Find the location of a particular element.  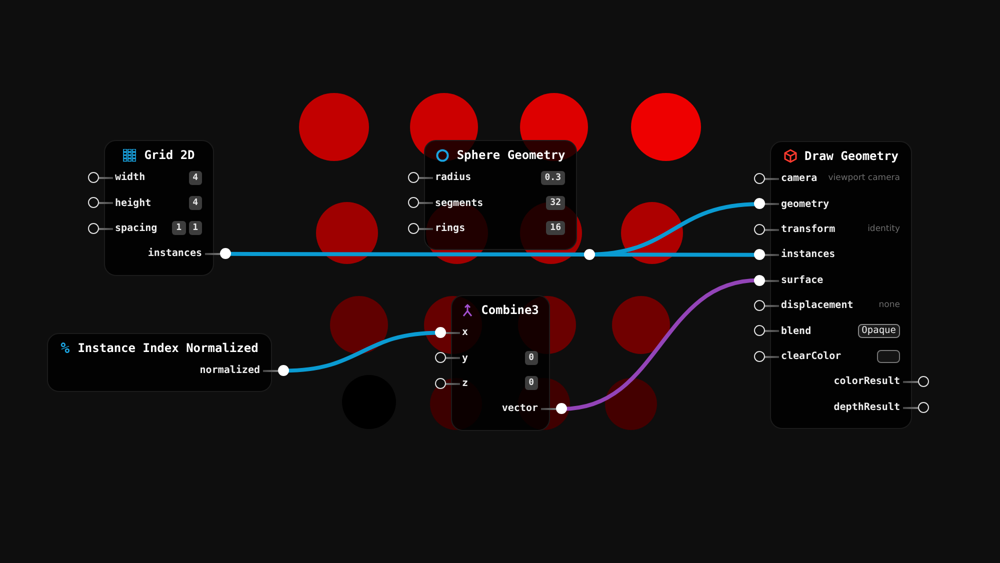

input-label: height is located at coordinates (133, 203).